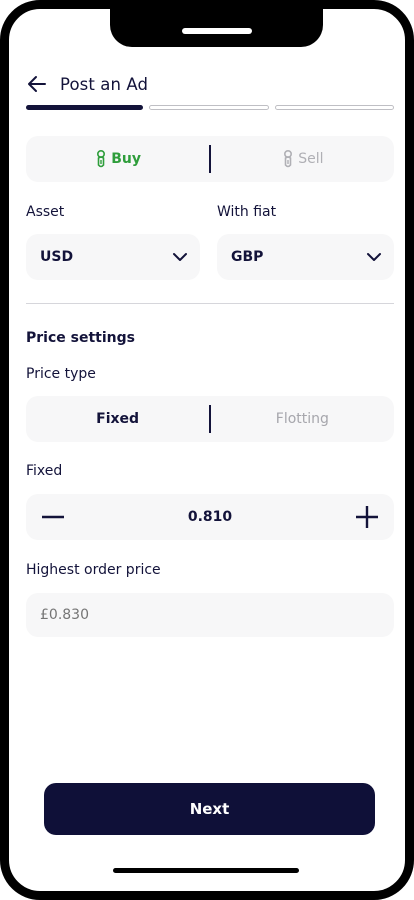  What do you see at coordinates (93, 570) in the screenshot?
I see `highest-order-label: Highest order price` at bounding box center [93, 570].